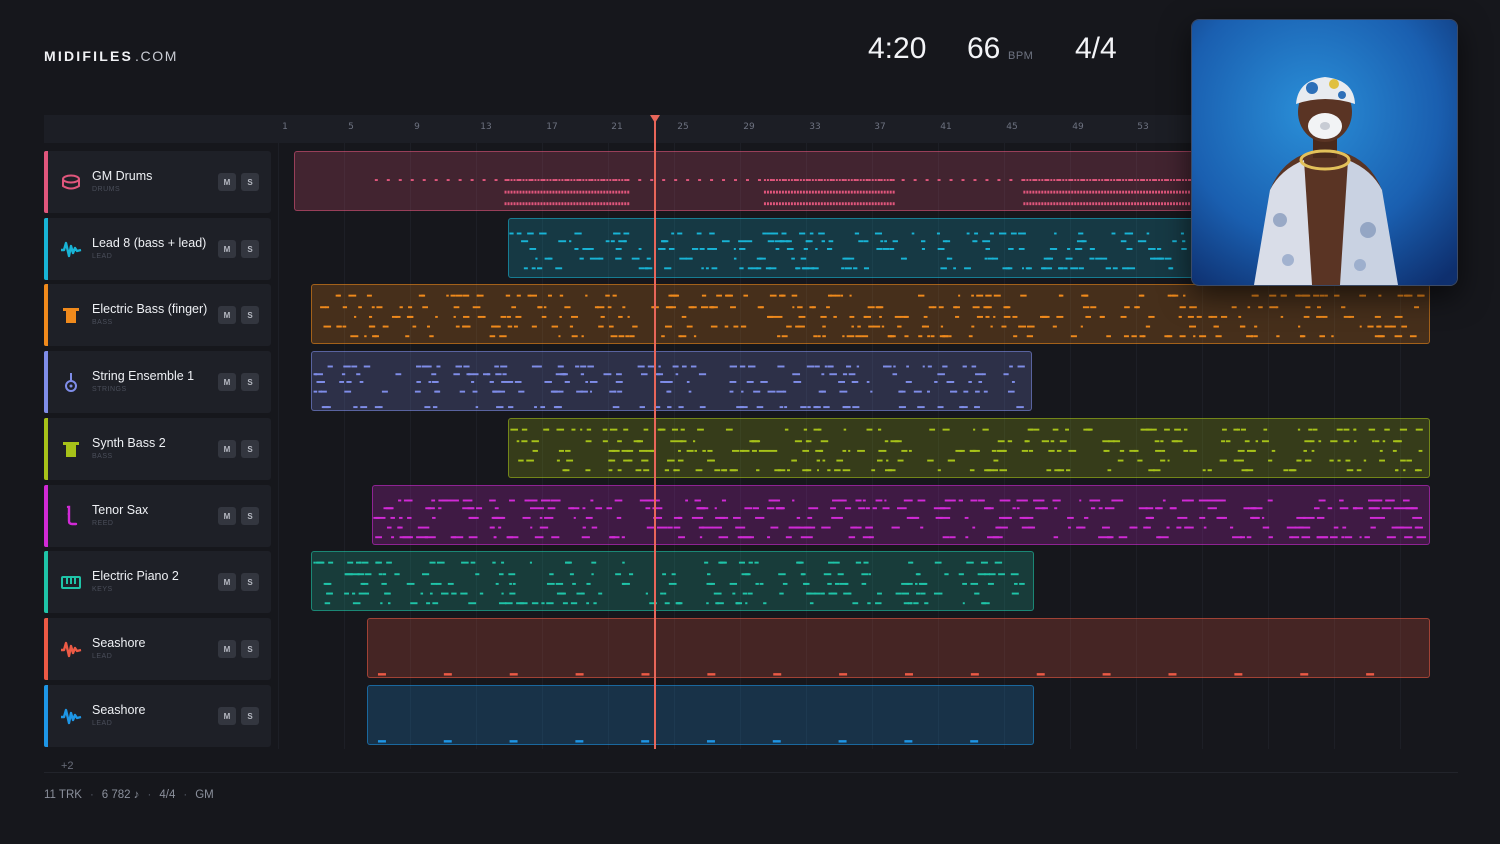  Describe the element at coordinates (119, 710) in the screenshot. I see `track-name: Seashore` at that location.